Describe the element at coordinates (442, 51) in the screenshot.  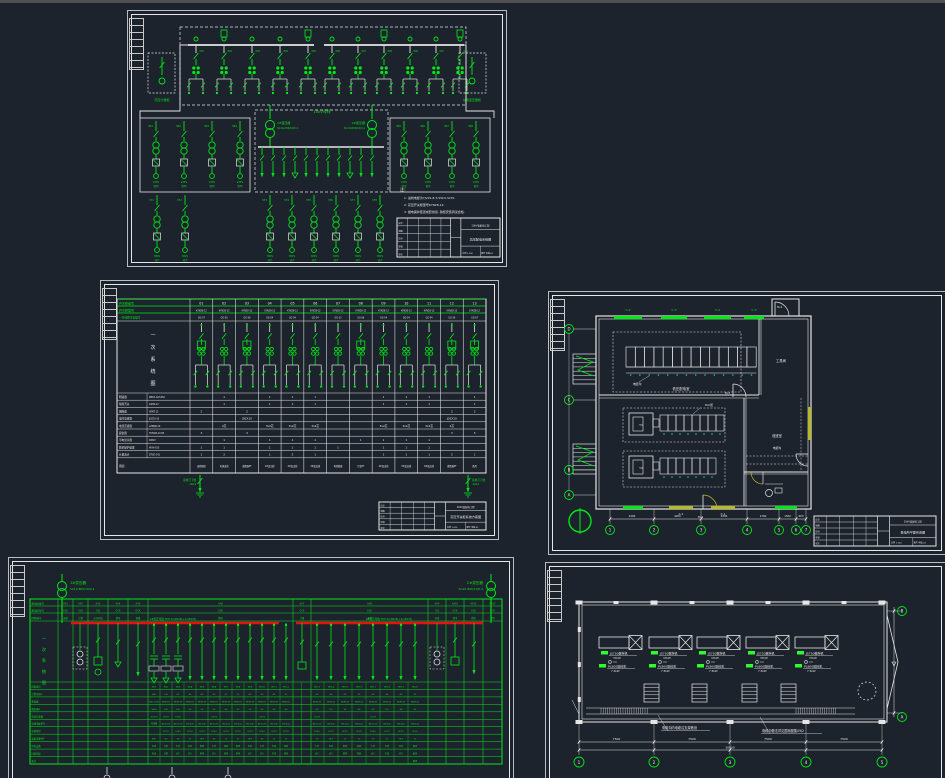
I see `svg-text: 610` at that location.